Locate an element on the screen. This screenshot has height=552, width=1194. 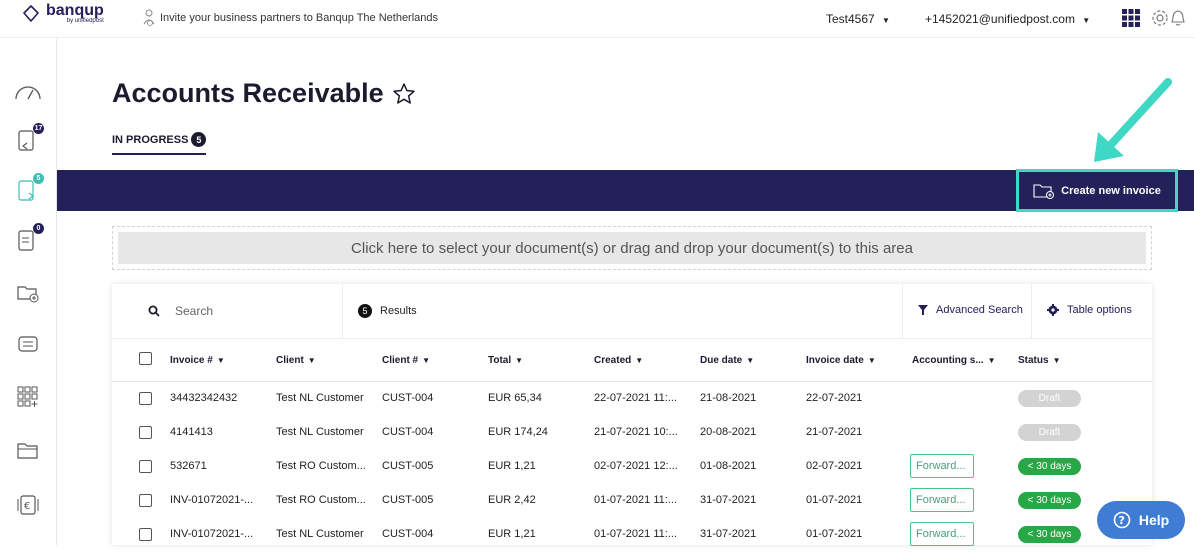
column-header-client-number: Client # ▼ is located at coordinates (406, 360).